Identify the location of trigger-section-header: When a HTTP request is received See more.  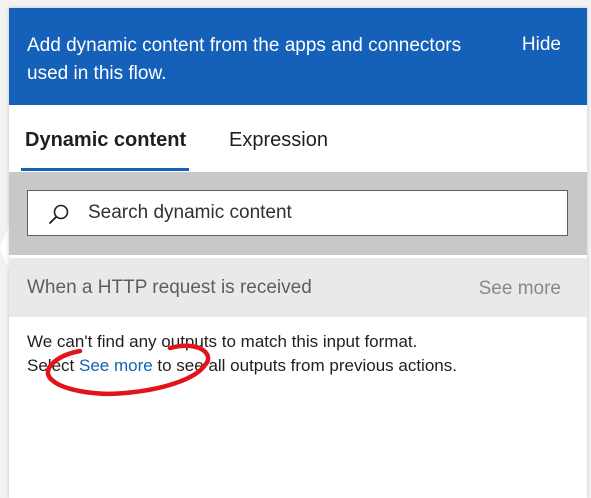
(298, 287).